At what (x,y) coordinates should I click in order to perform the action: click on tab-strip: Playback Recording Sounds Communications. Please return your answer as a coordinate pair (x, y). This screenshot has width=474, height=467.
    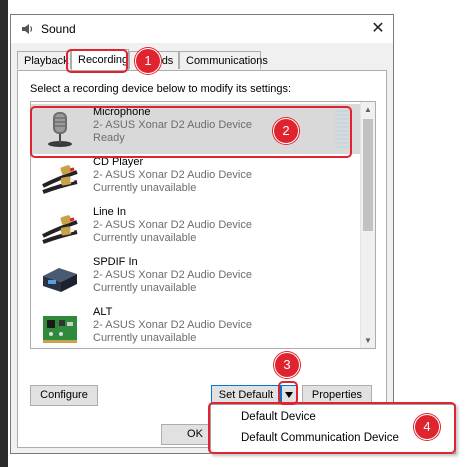
    Looking at the image, I should click on (202, 60).